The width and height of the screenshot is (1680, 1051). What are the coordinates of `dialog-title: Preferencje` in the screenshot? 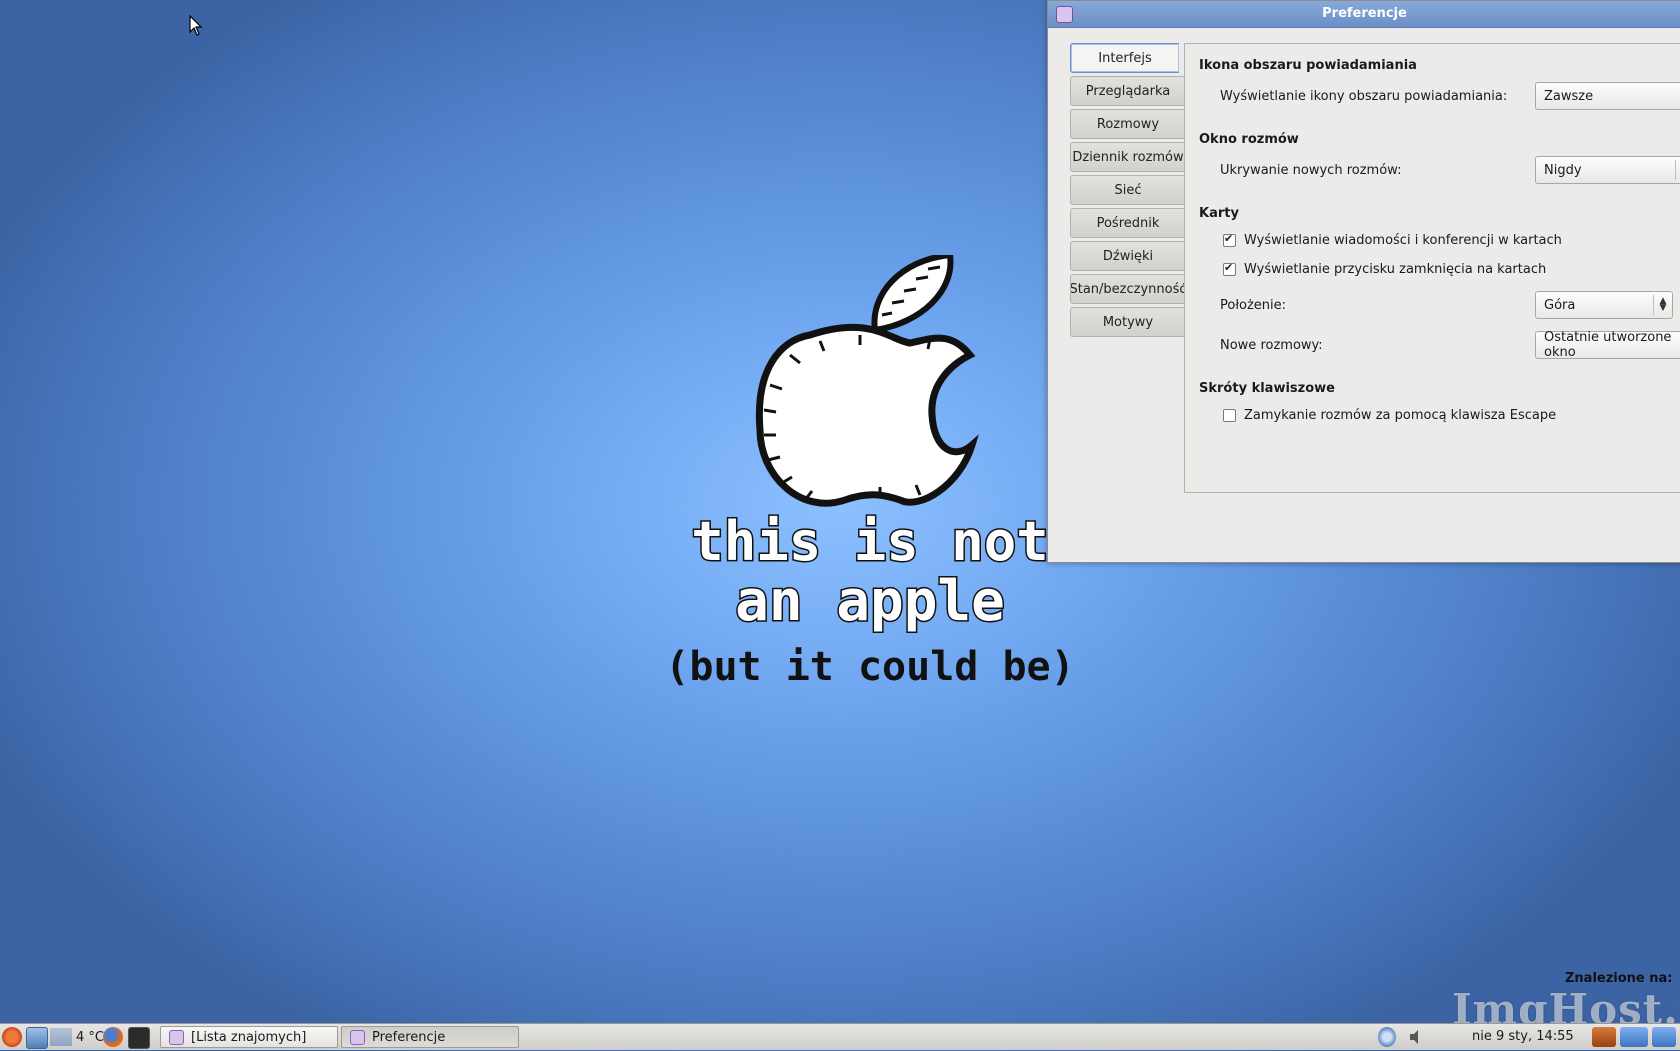 It's located at (1364, 13).